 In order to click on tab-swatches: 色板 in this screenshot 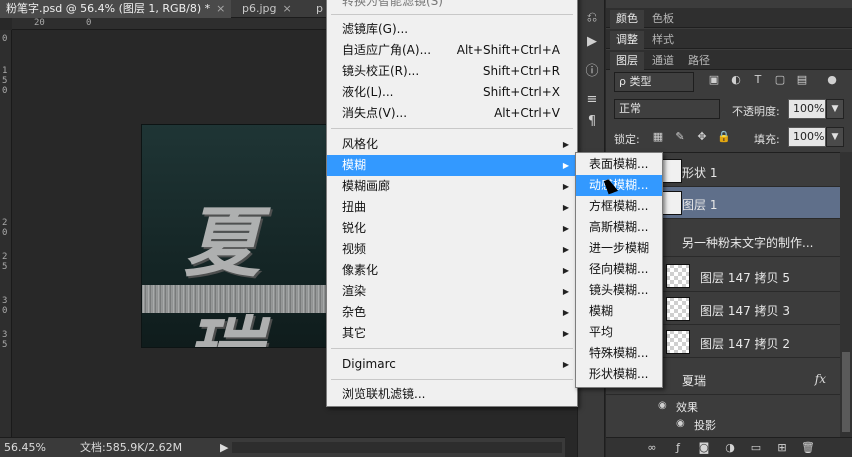, I will do `click(663, 19)`.